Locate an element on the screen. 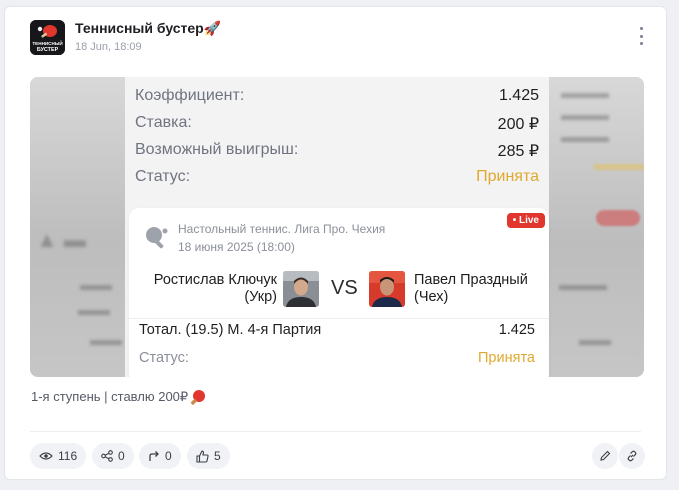  blurred-shape: ▲ ▬ is located at coordinates (61, 239).